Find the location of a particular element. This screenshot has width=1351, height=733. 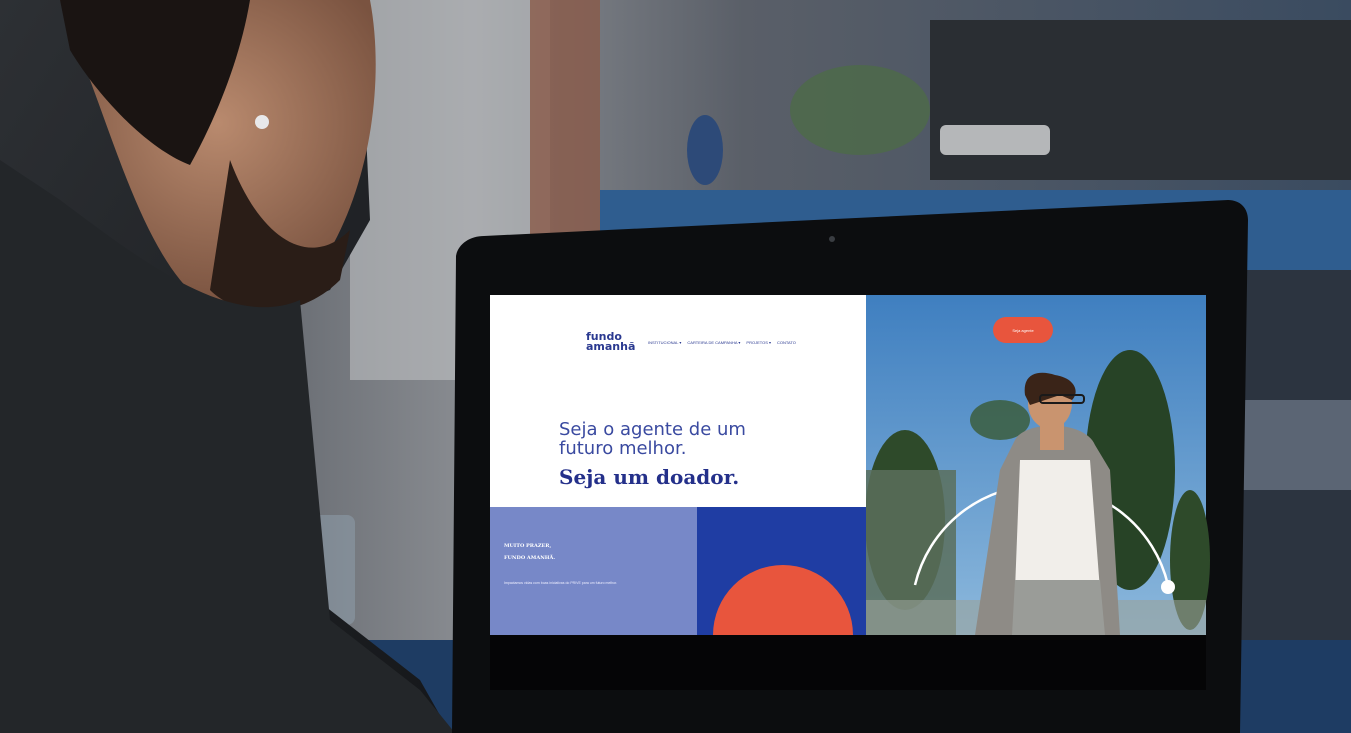

hero-heading: Seja o agente de um futuro melhor. is located at coordinates (652, 439).